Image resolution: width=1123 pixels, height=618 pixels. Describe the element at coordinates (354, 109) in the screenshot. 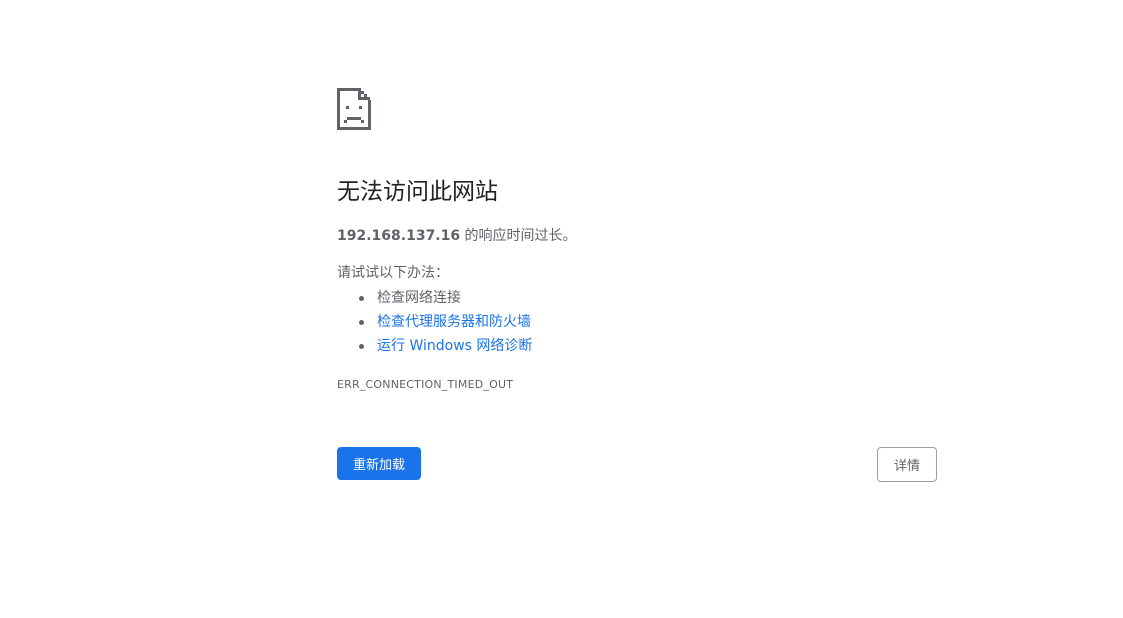

I see `sad-page-icon` at that location.